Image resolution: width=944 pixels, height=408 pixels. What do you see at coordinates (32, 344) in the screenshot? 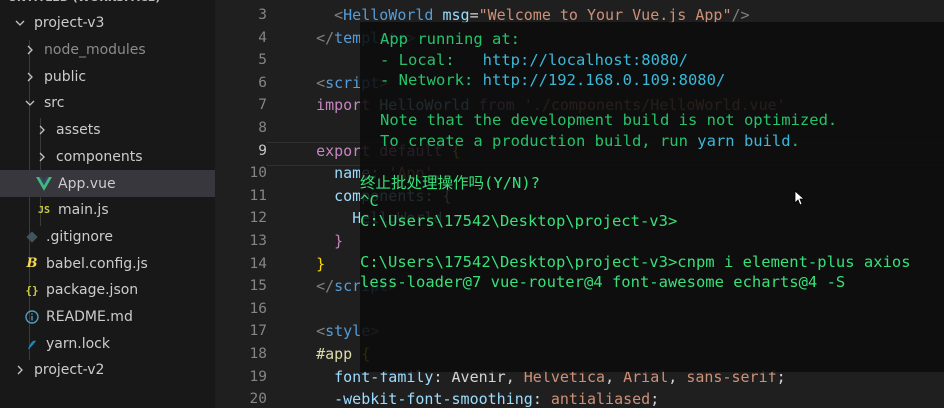
I see `yarn-icon` at bounding box center [32, 344].